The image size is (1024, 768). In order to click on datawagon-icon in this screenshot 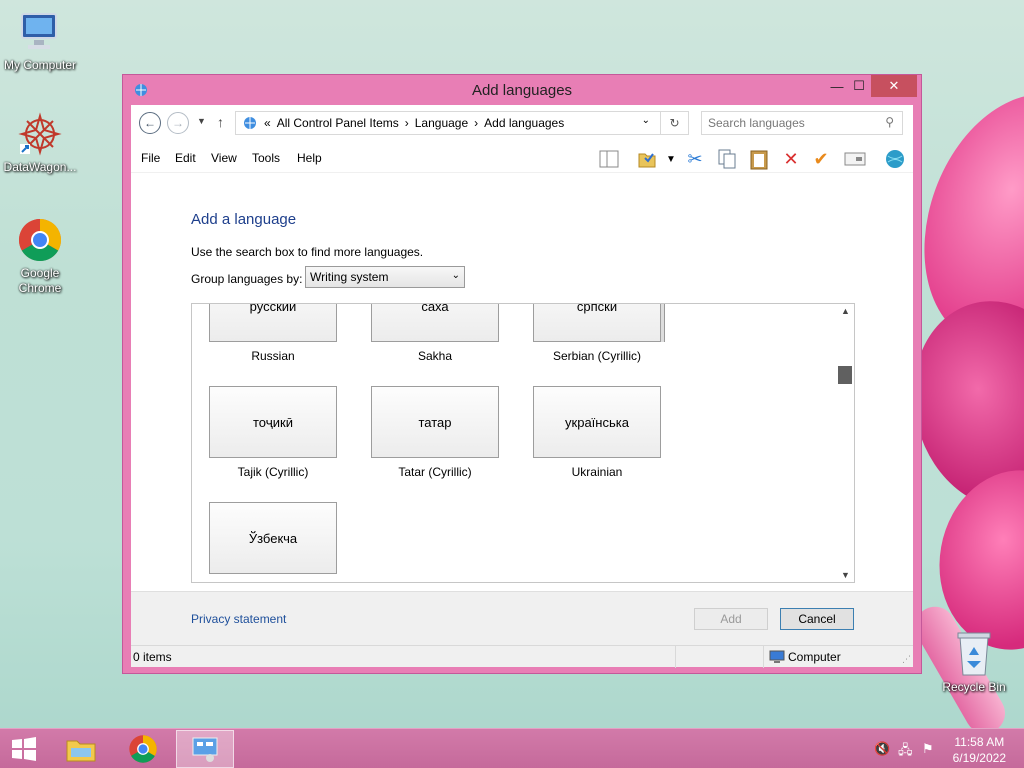, I will do `click(40, 134)`.